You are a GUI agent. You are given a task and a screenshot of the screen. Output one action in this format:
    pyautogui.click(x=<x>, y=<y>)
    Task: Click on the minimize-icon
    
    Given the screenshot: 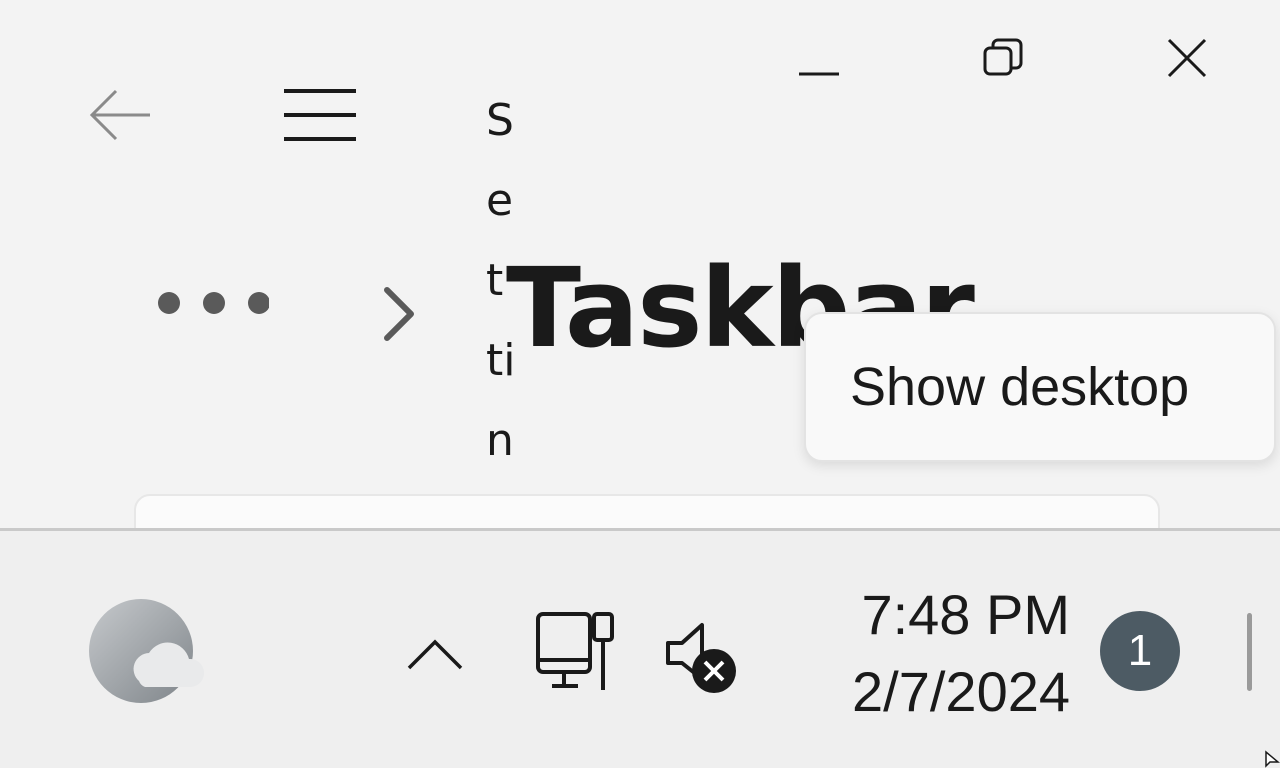 What is the action you would take?
    pyautogui.click(x=819, y=74)
    